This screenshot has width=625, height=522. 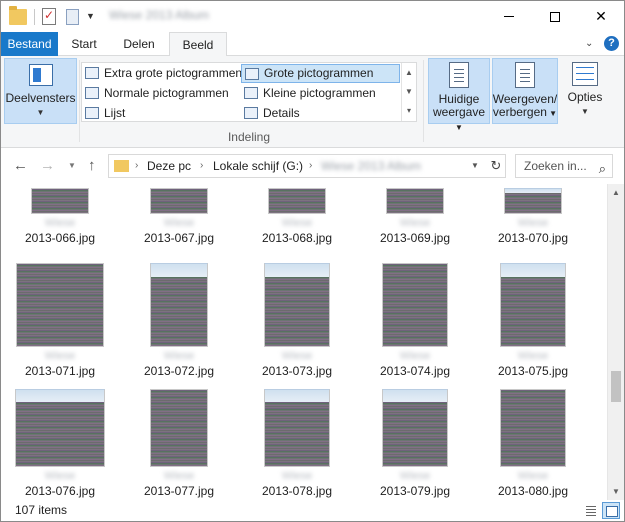 I want to click on current-view-button: Huidige weergave ▼, so click(x=459, y=98).